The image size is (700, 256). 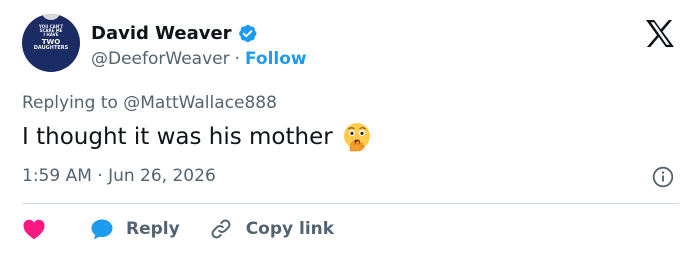 What do you see at coordinates (153, 229) in the screenshot?
I see `reply-label: Reply` at bounding box center [153, 229].